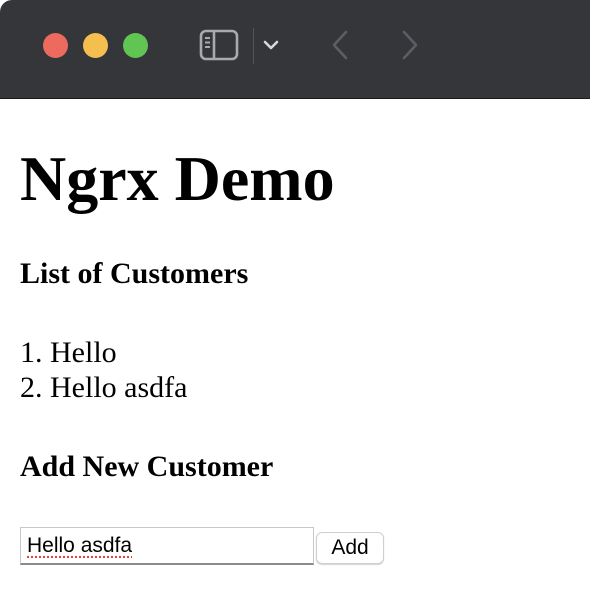  I want to click on back-arrow-icon, so click(340, 45).